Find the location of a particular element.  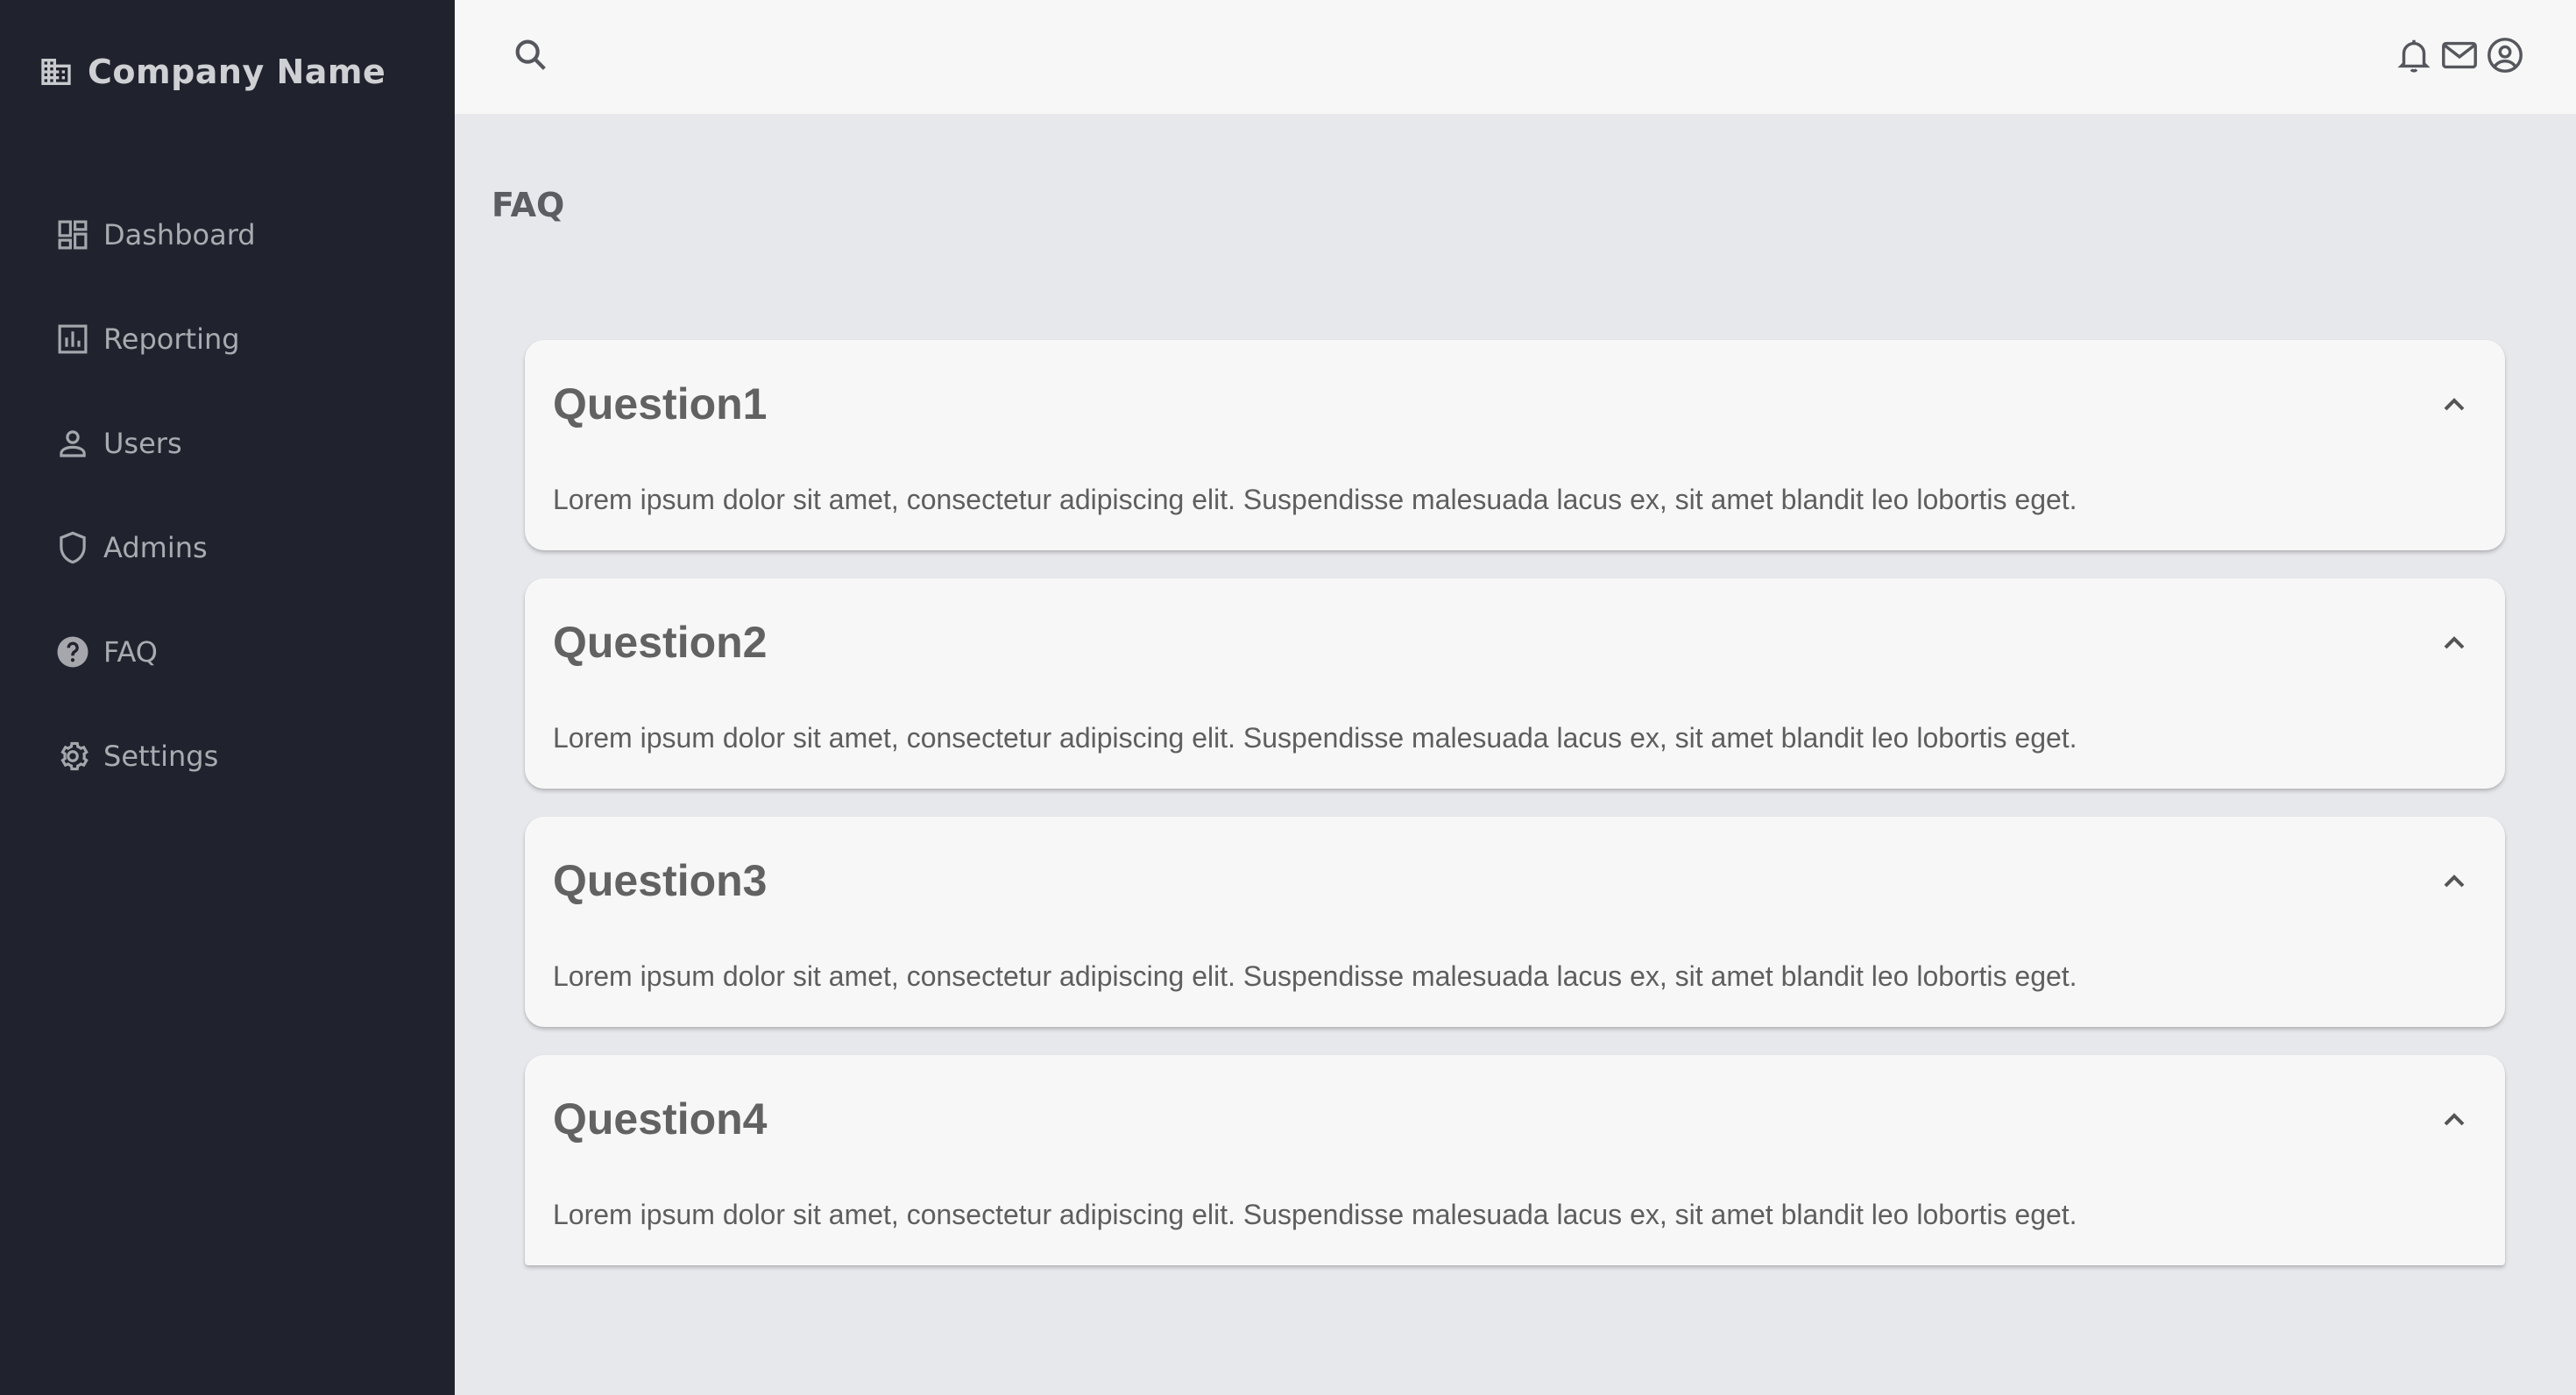

top-bar is located at coordinates (1515, 57).